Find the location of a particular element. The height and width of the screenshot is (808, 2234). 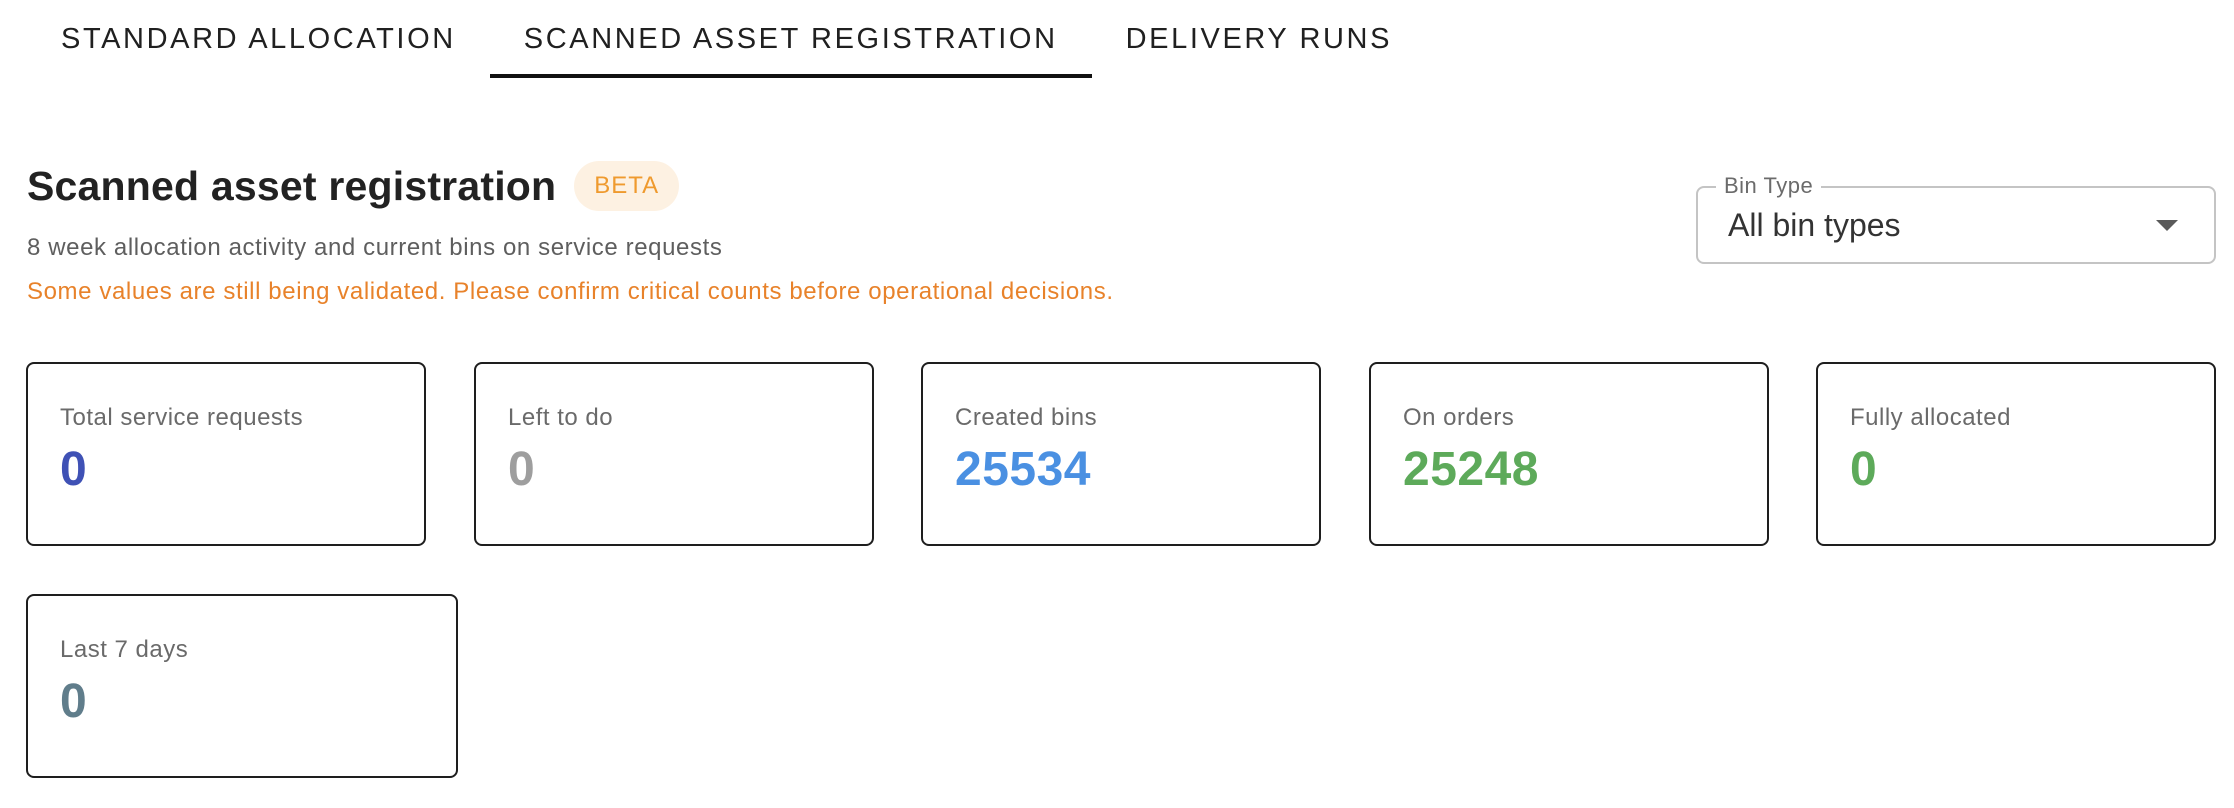

bin-type-select: Bin Type All bin types is located at coordinates (1956, 218).